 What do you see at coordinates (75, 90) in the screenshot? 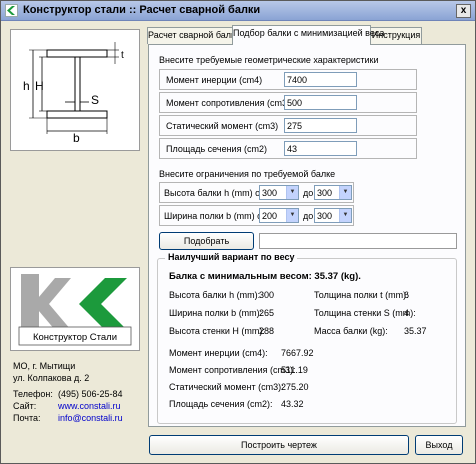
I see `beam-section-drawing: h H S b t` at bounding box center [75, 90].